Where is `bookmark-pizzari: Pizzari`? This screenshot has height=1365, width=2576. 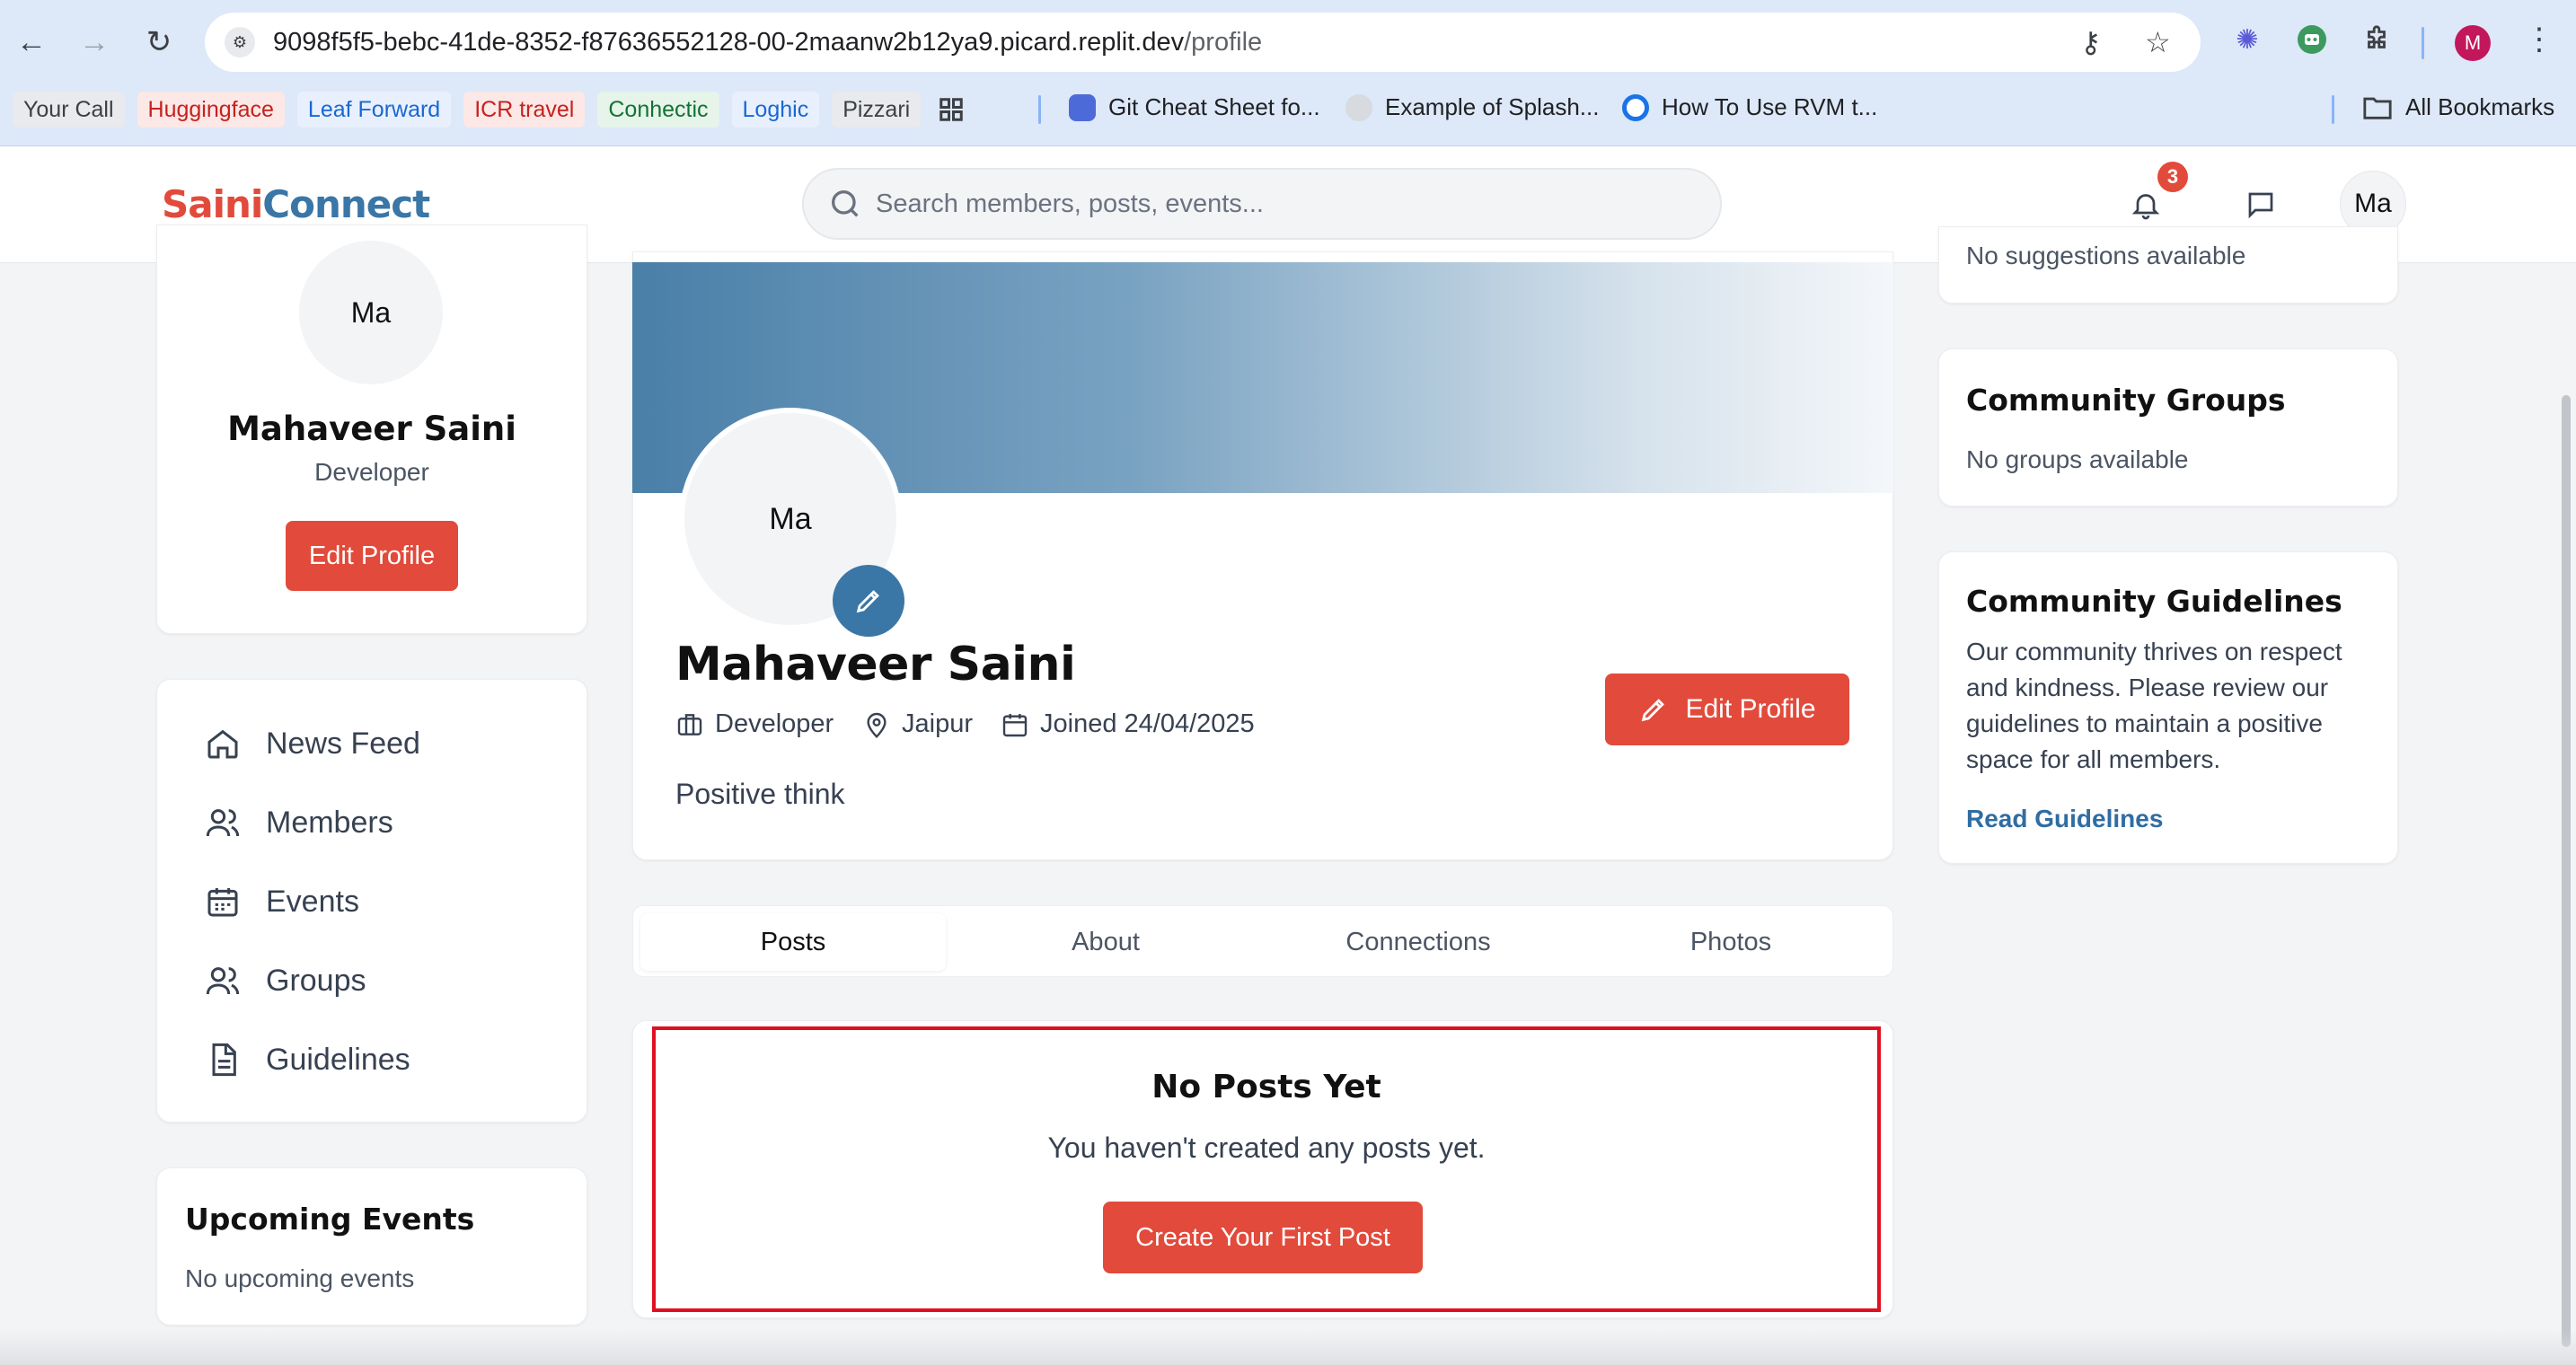
bookmark-pizzari: Pizzari is located at coordinates (877, 110).